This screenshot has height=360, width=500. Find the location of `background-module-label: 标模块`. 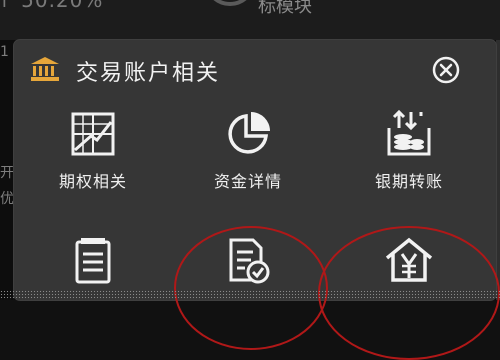

background-module-label: 标模块 is located at coordinates (285, 8).